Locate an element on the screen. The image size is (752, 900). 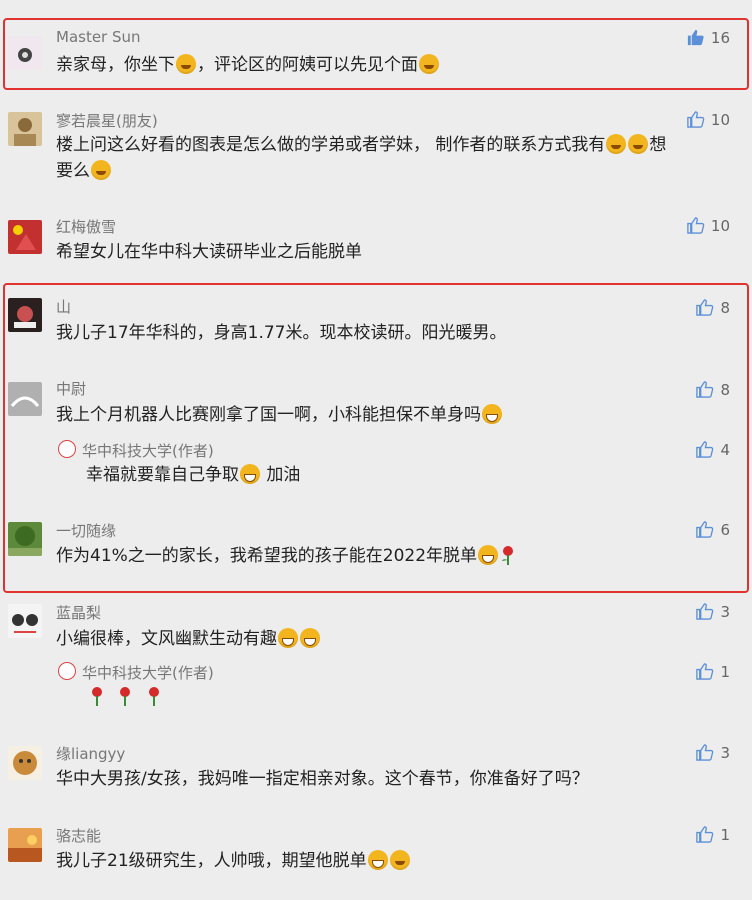
like-count: 10 is located at coordinates (720, 225).